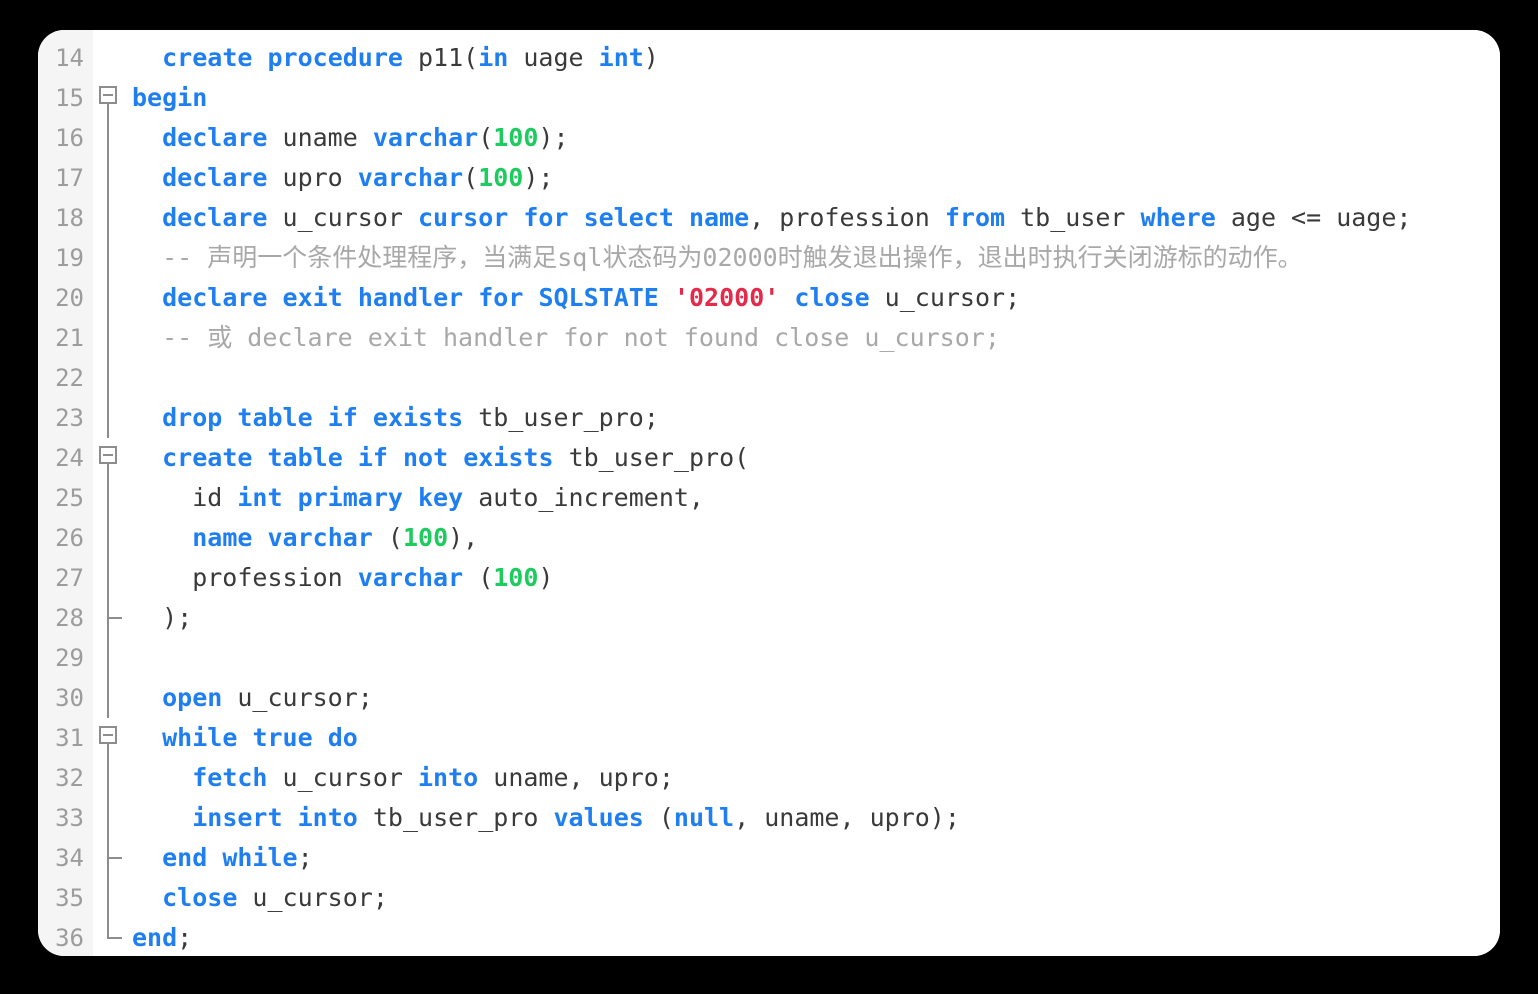  Describe the element at coordinates (192, 417) in the screenshot. I see `code-token-kw: drop` at that location.